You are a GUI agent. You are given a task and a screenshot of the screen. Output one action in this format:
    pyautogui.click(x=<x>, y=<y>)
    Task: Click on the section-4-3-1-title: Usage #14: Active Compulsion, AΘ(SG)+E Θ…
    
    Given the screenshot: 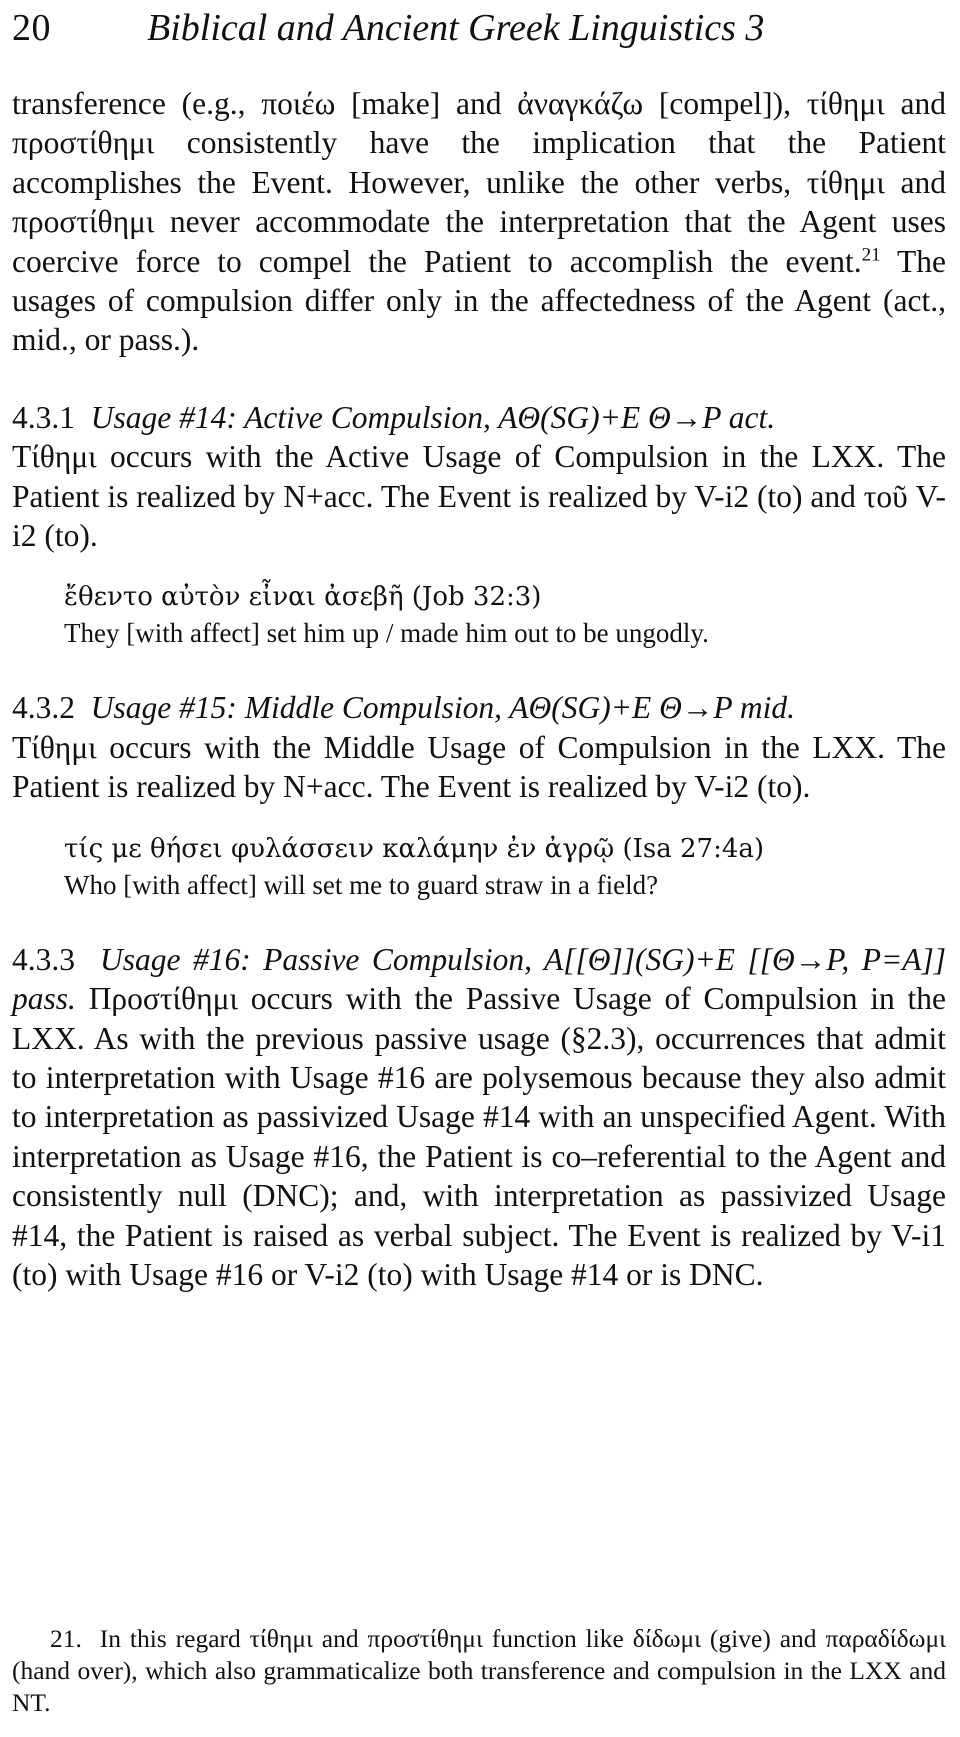 What is the action you would take?
    pyautogui.click(x=433, y=417)
    